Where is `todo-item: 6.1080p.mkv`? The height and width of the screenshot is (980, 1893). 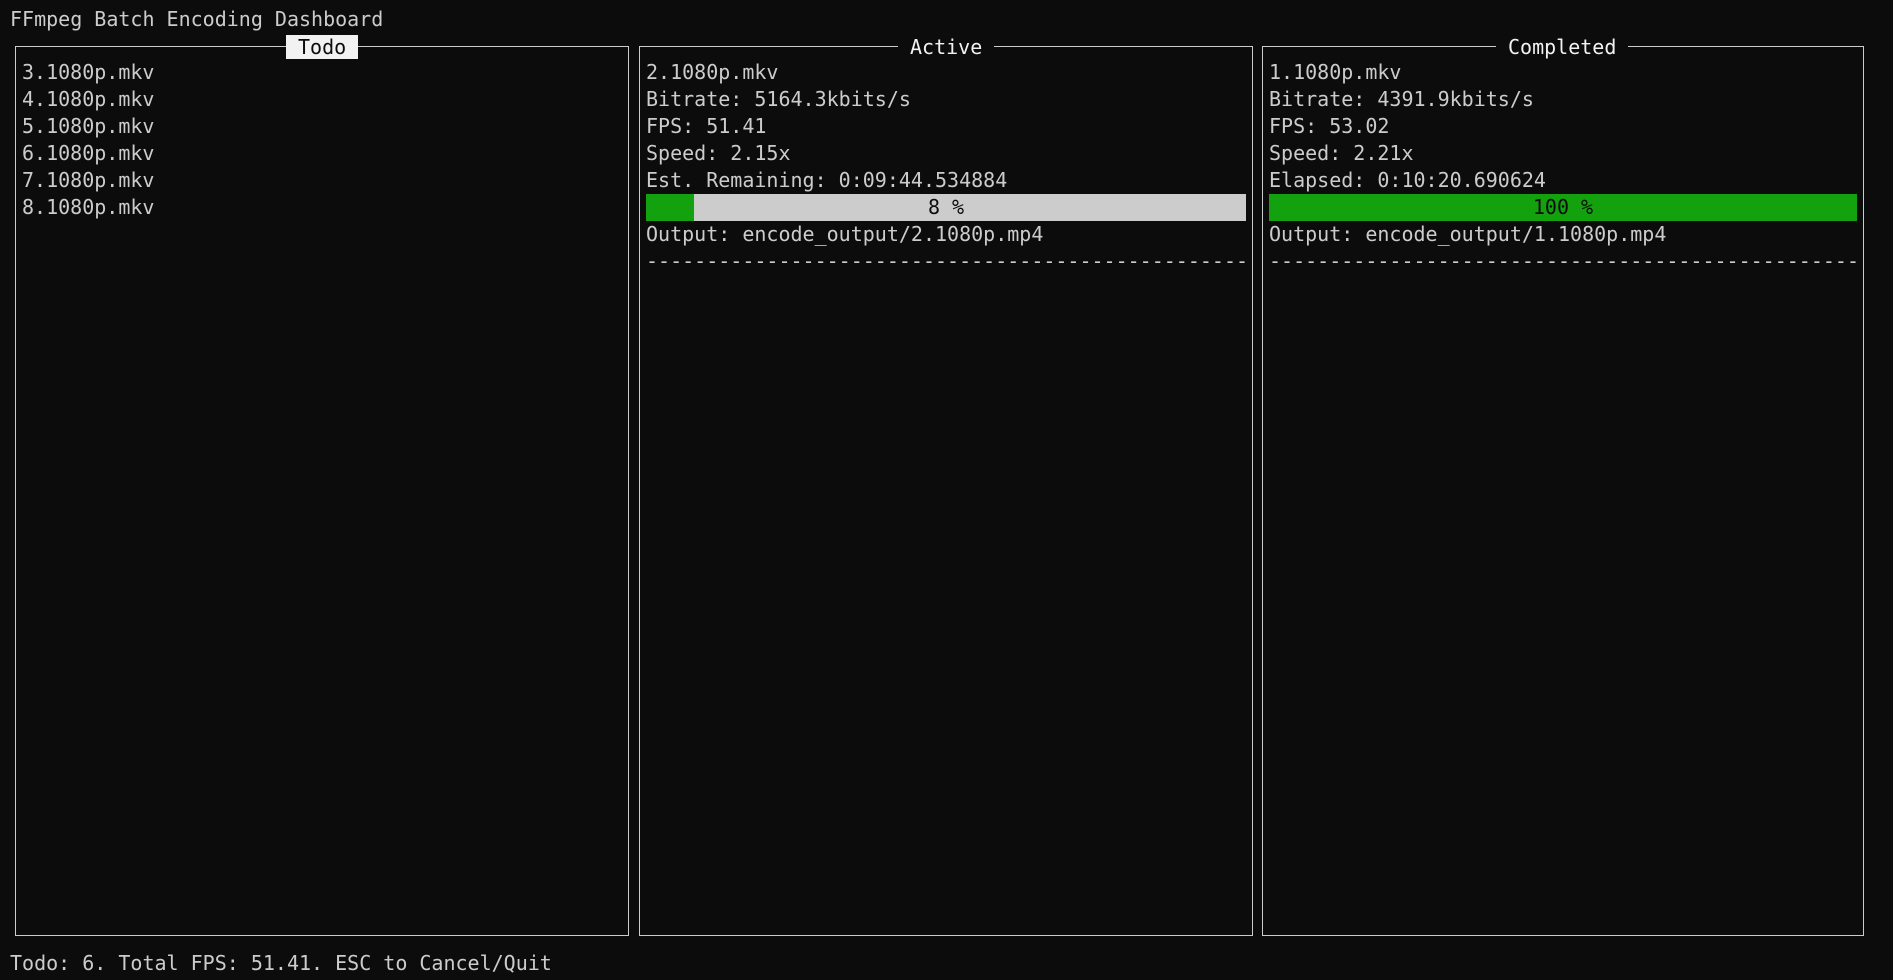 todo-item: 6.1080p.mkv is located at coordinates (322, 153).